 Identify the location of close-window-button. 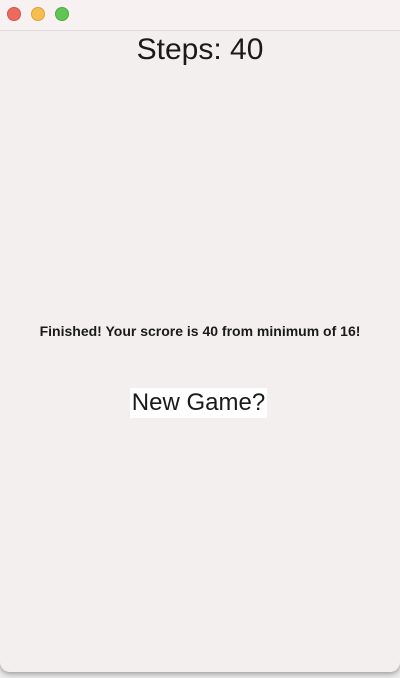
(14, 14).